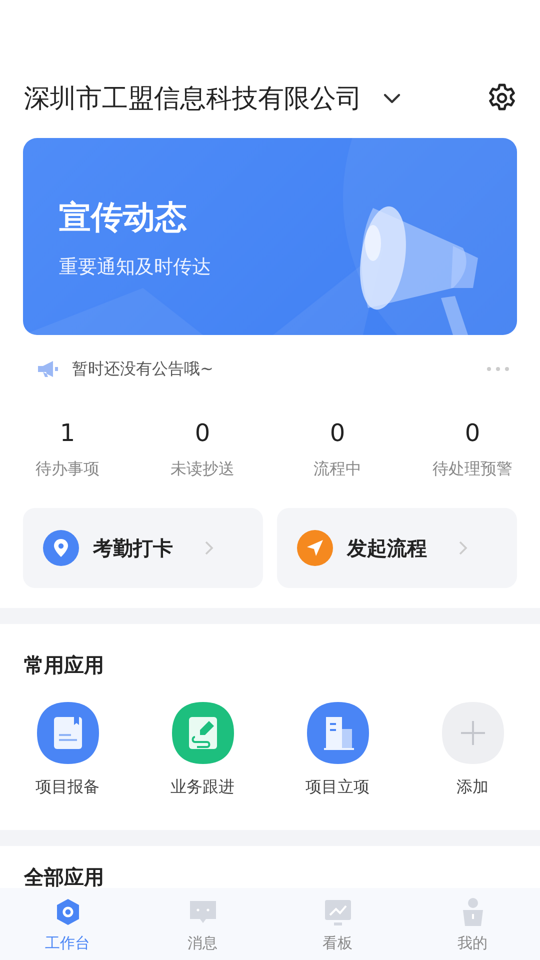 This screenshot has width=540, height=960. What do you see at coordinates (202, 469) in the screenshot?
I see `stat-label: 未读抄送` at bounding box center [202, 469].